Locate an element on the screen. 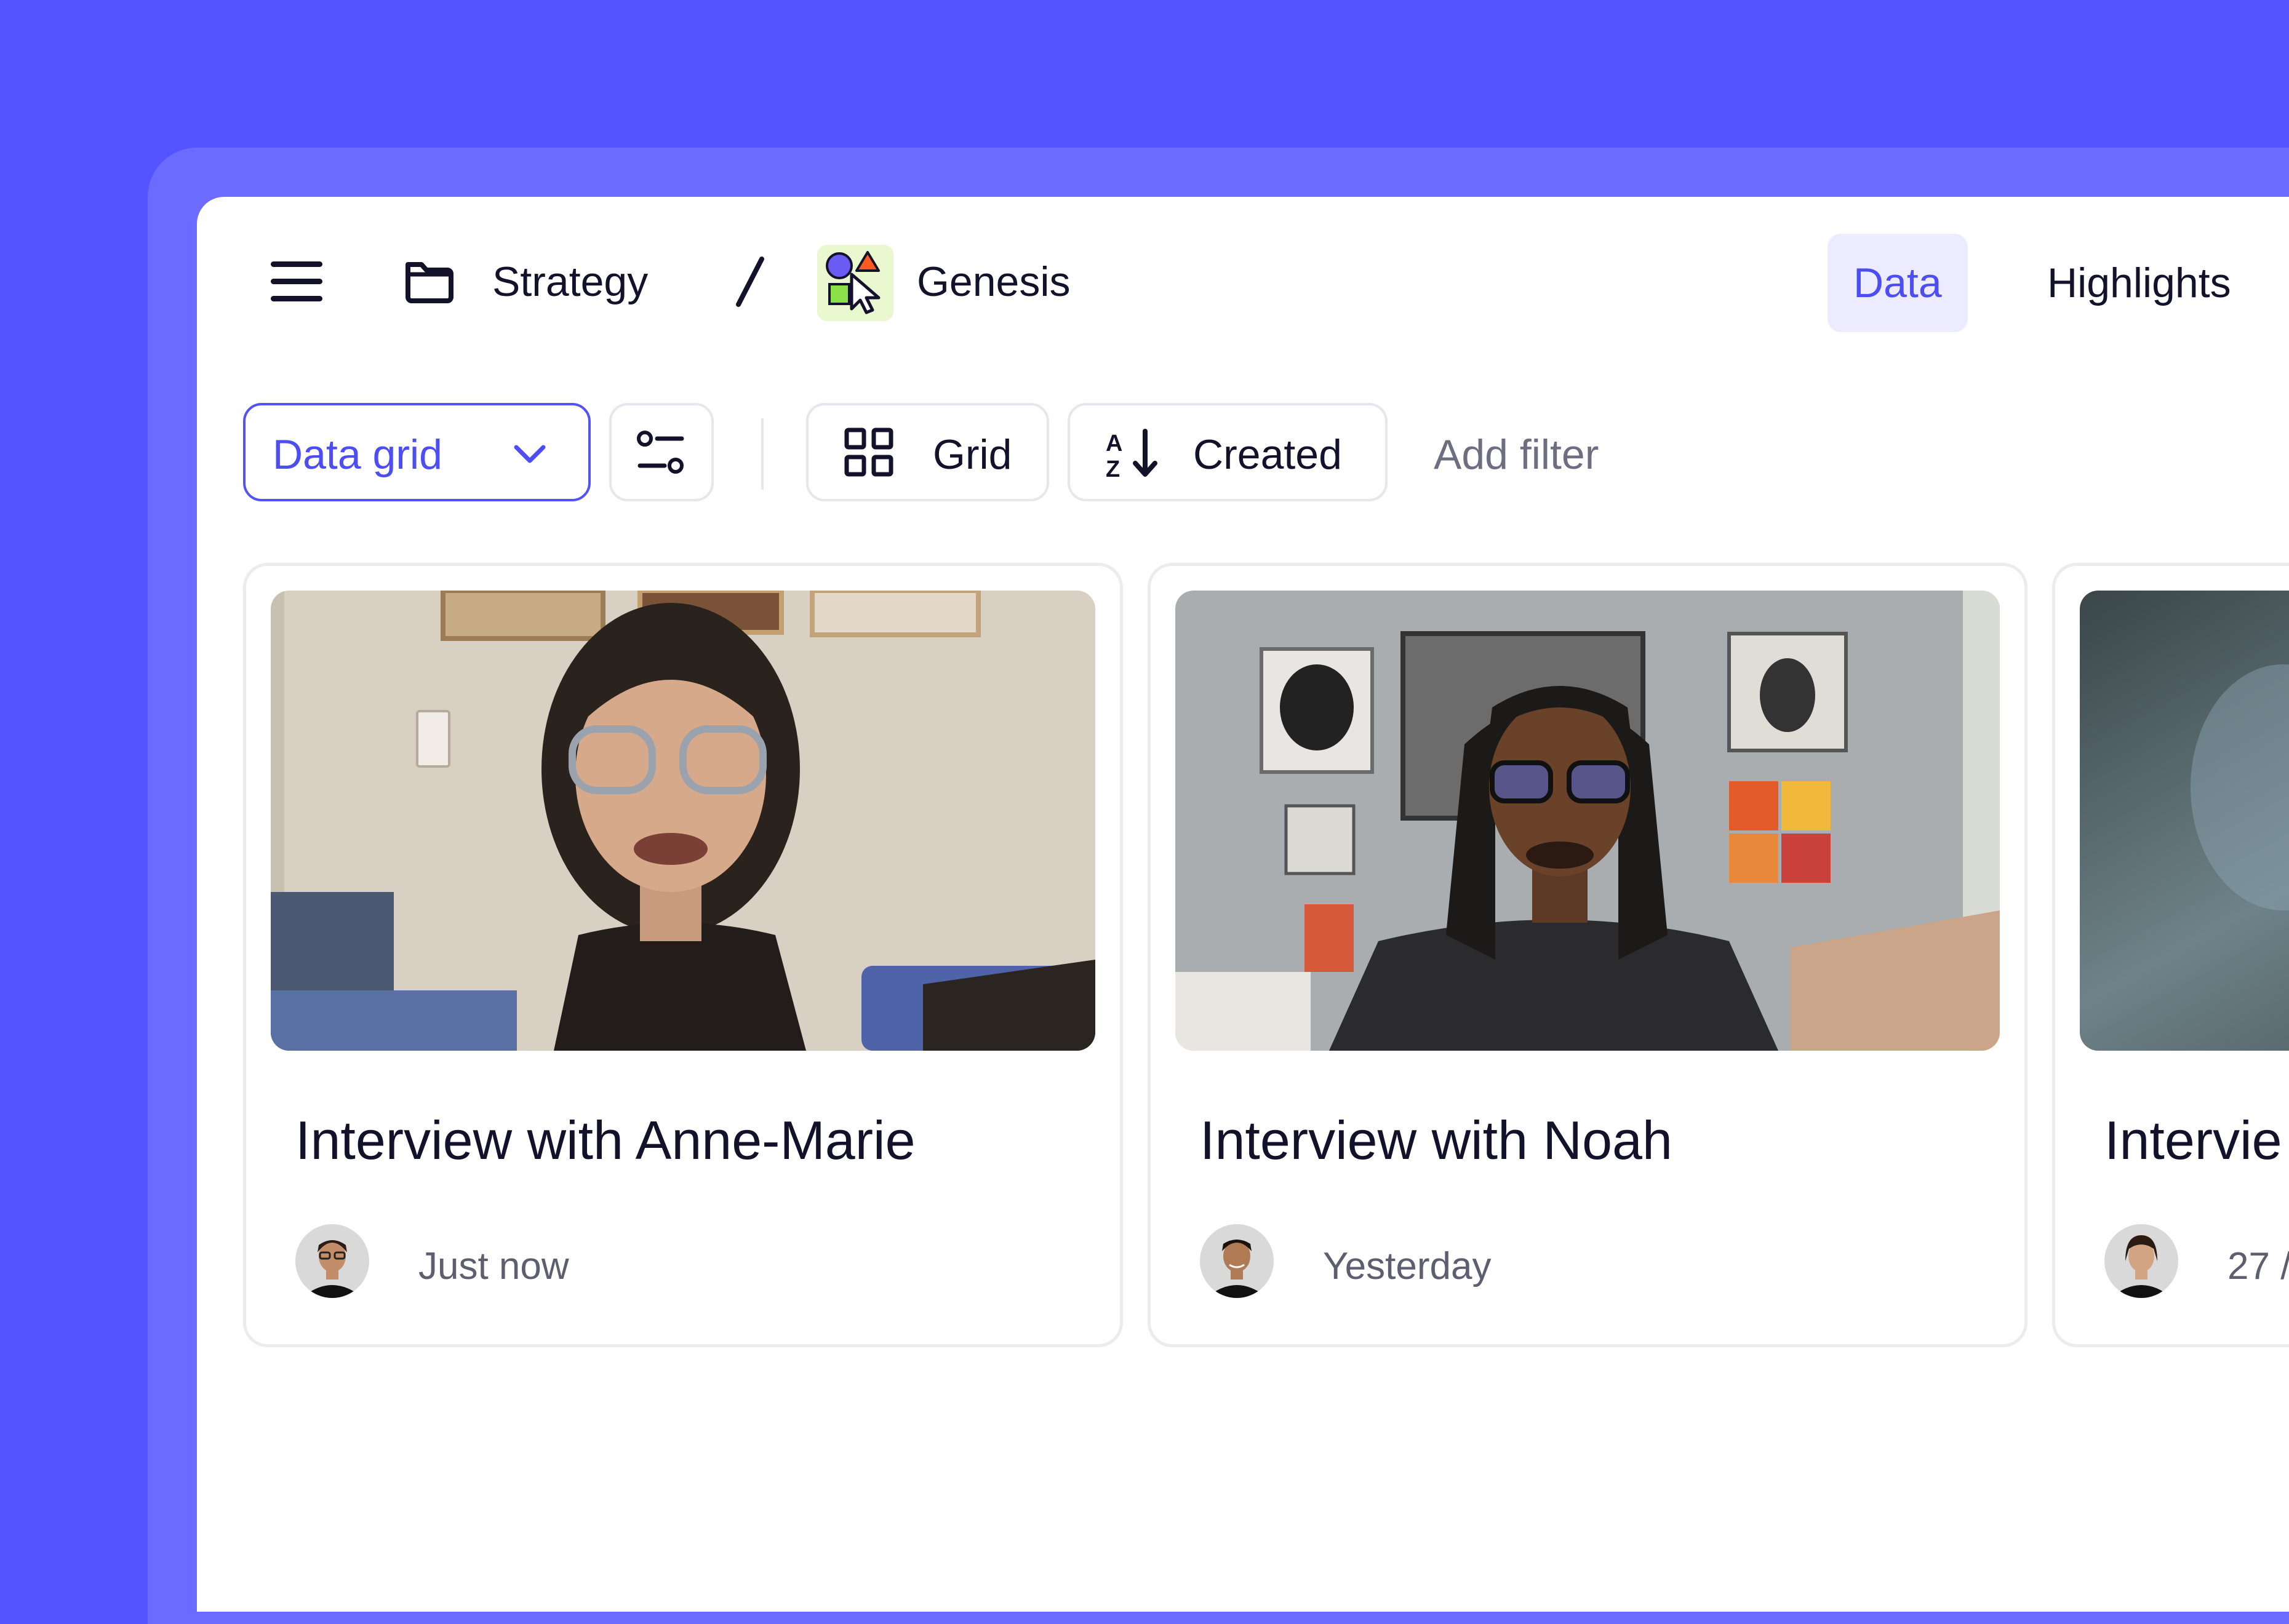 The width and height of the screenshot is (2289, 1624). project-icon is located at coordinates (855, 283).